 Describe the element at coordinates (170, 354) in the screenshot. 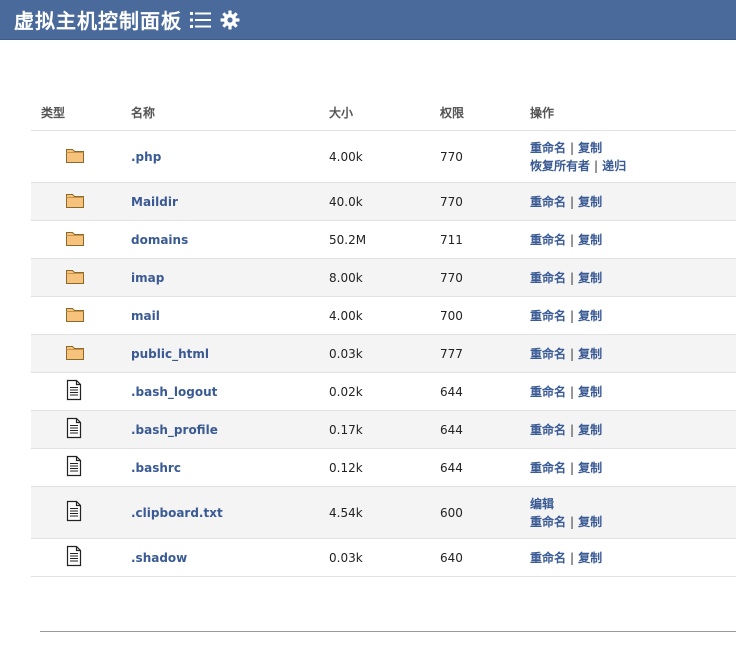

I see `file-name-link: public_html` at that location.